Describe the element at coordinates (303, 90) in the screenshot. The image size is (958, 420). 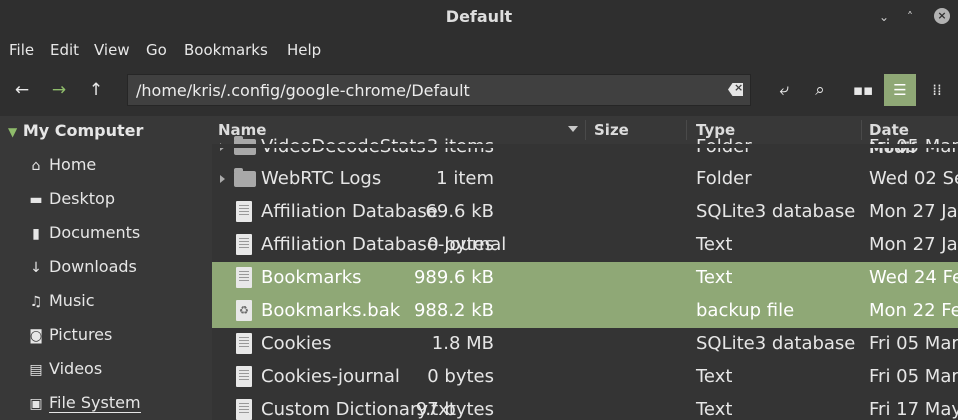
I see `location-path: /home/kris/.config/google-chrome/Default` at that location.